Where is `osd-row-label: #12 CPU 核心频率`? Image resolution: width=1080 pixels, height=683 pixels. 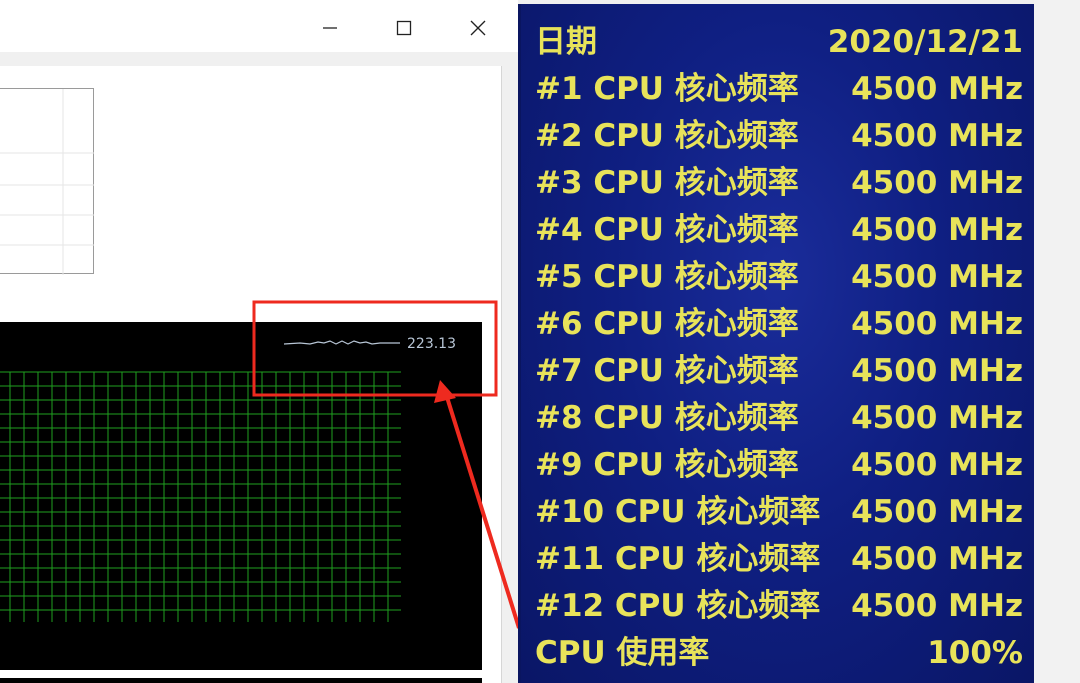 osd-row-label: #12 CPU 核心频率 is located at coordinates (678, 606).